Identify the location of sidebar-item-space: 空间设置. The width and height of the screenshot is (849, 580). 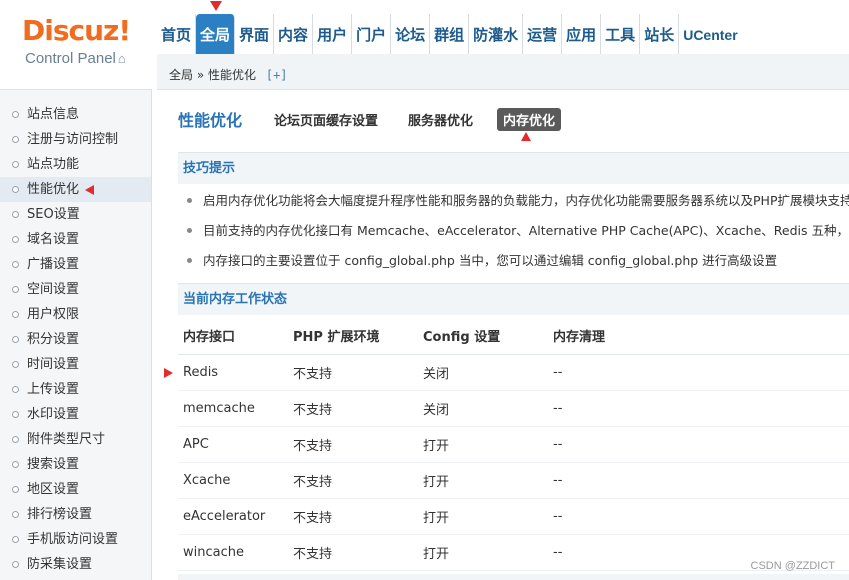
(75, 289).